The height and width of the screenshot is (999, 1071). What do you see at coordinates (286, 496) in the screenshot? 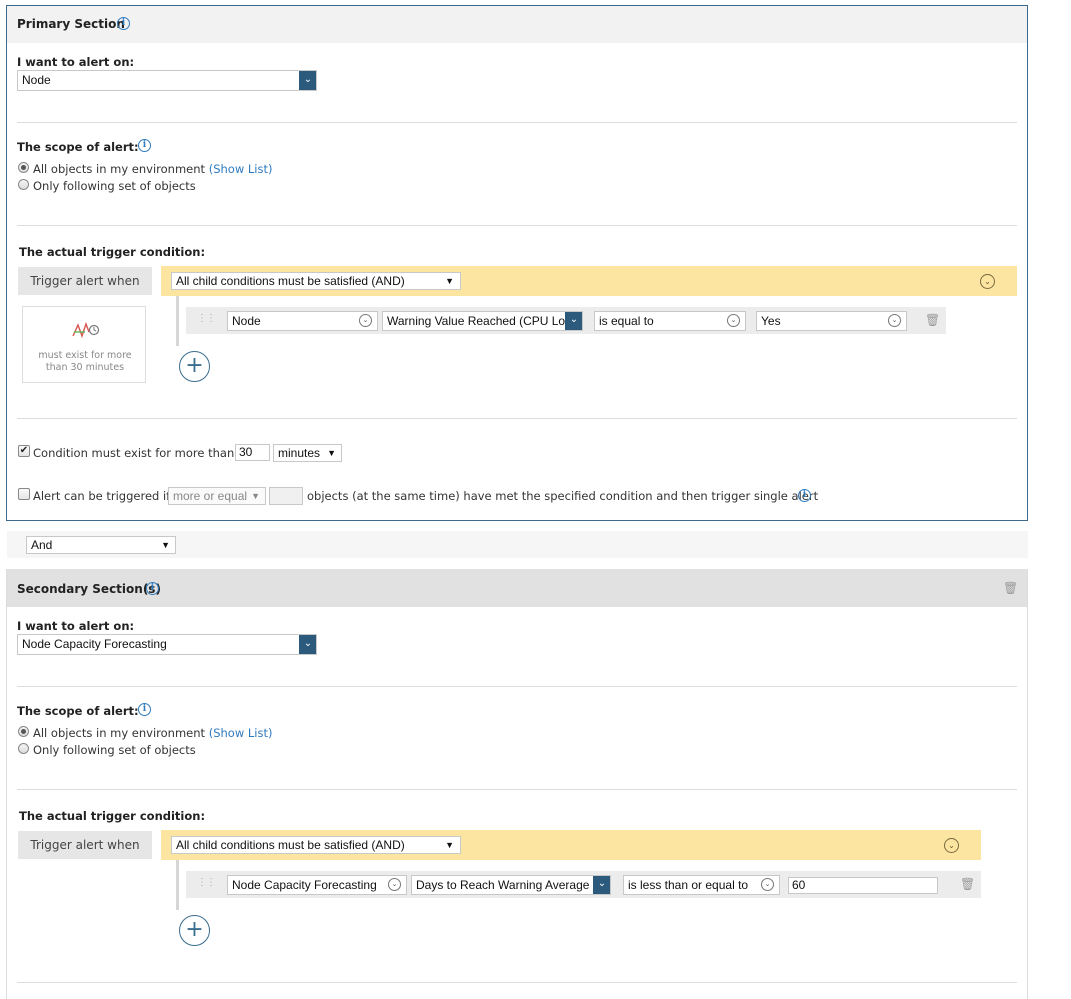
I see `object-count-input` at bounding box center [286, 496].